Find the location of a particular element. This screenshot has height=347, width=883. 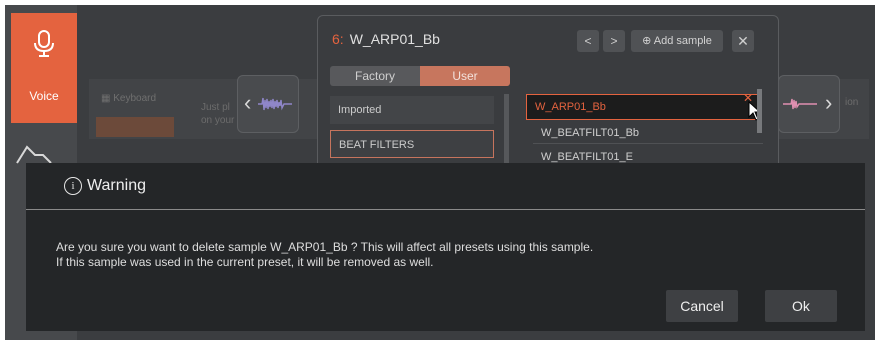

voice-tab-label: Voice is located at coordinates (44, 96).